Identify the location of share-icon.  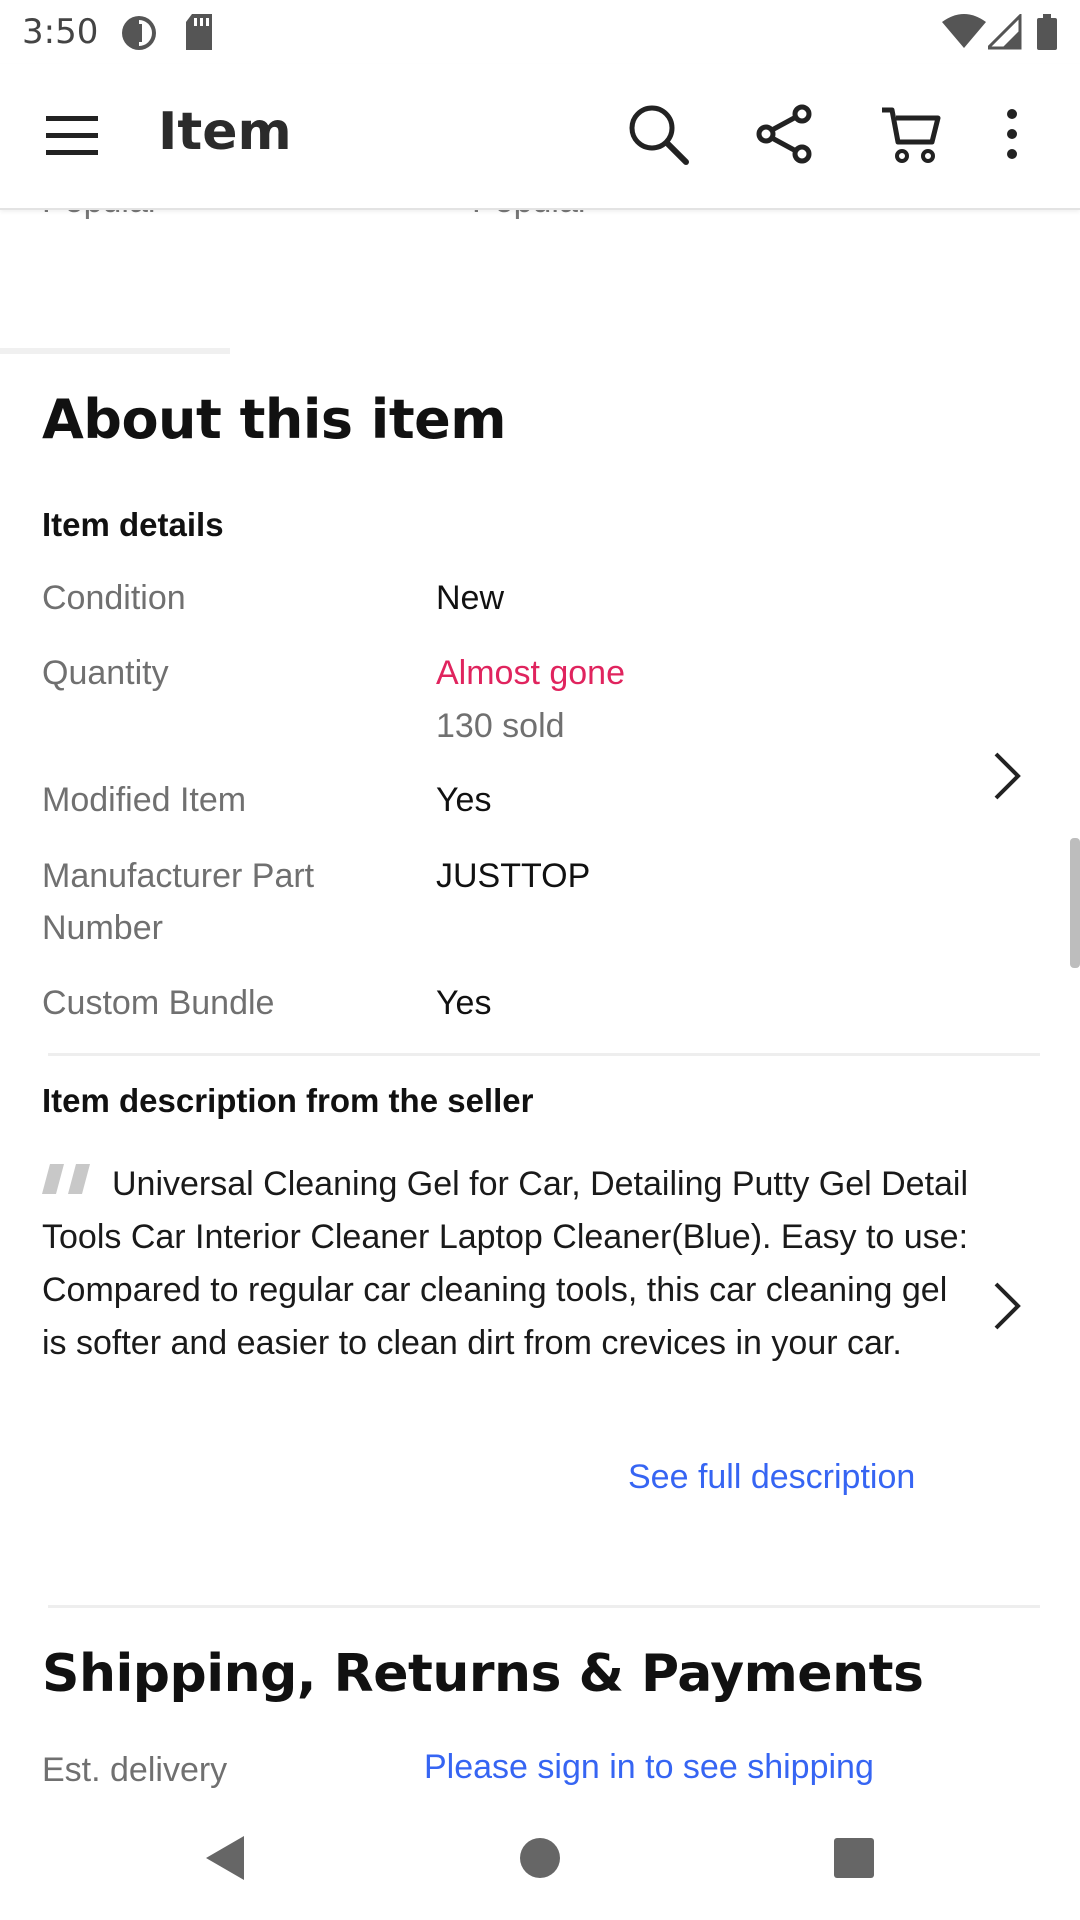
(784, 134).